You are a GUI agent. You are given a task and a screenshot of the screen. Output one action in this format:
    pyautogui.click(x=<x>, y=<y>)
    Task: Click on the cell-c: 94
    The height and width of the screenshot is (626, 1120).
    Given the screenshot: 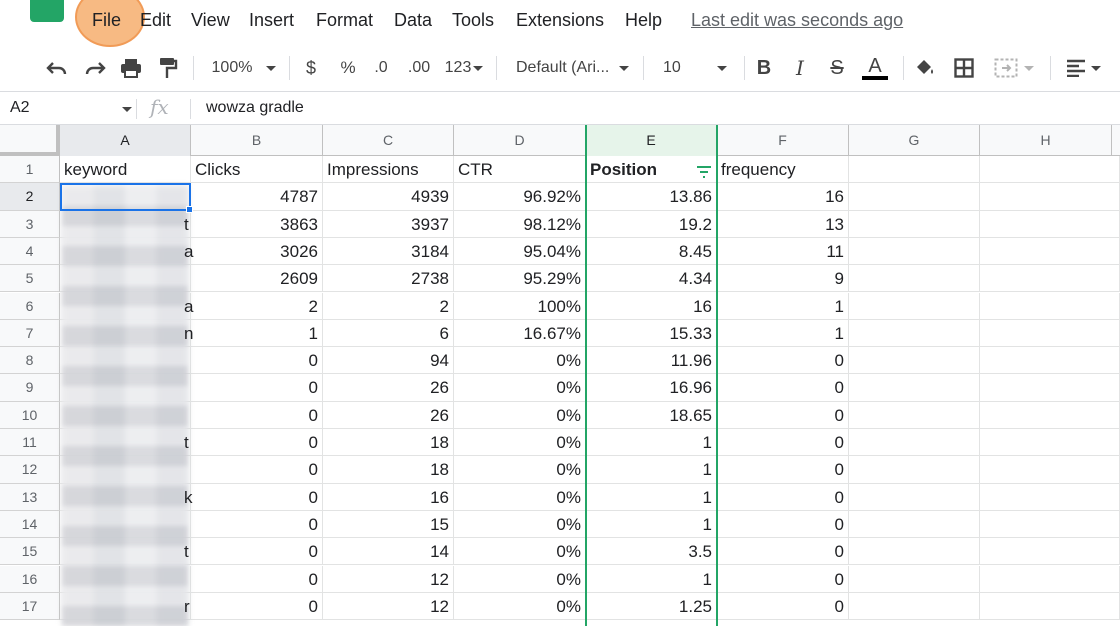 What is the action you would take?
    pyautogui.click(x=388, y=361)
    